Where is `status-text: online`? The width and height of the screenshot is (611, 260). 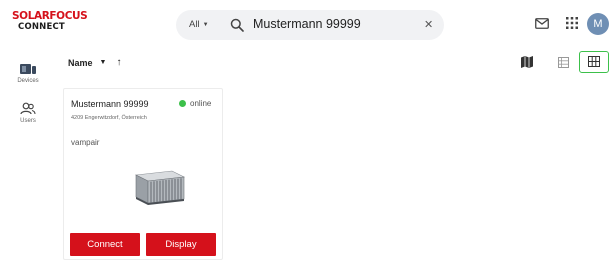 status-text: online is located at coordinates (201, 103).